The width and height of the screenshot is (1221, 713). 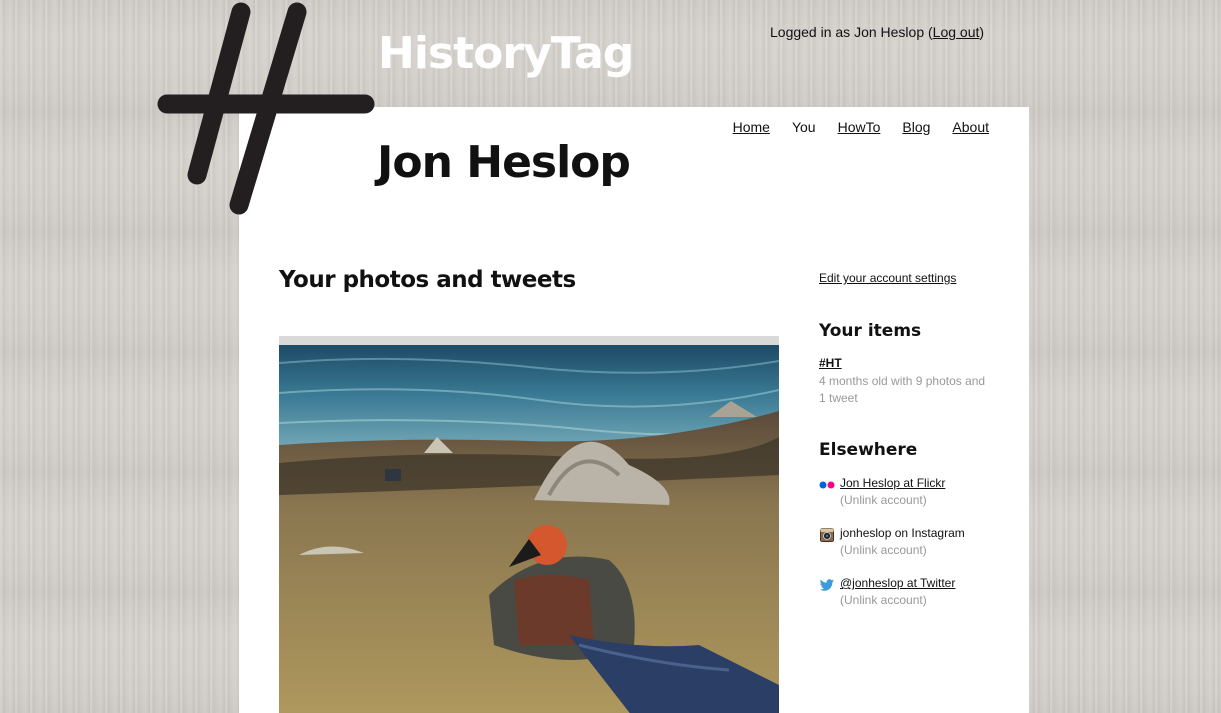 I want to click on account-label-instagram: jonheslop on Instagram, so click(x=902, y=533).